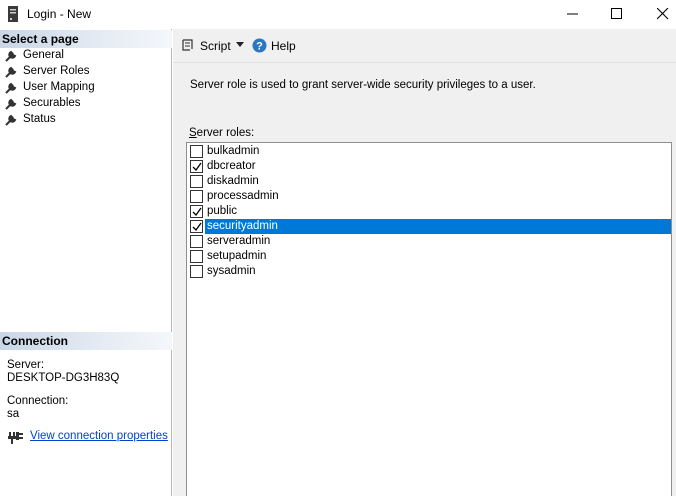 This screenshot has width=676, height=496. I want to click on server-roles-label: Server roles:, so click(221, 133).